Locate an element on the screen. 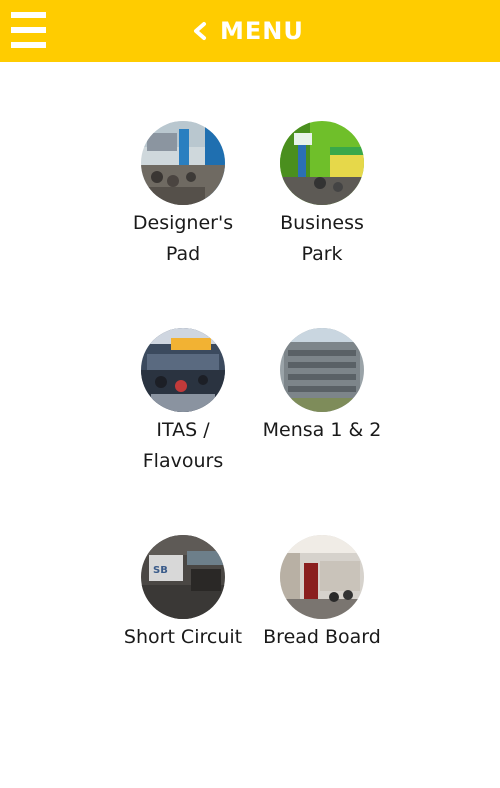 This screenshot has height=788, width=500. canteen-itas-flavours: ITAS / Flavours is located at coordinates (183, 402).